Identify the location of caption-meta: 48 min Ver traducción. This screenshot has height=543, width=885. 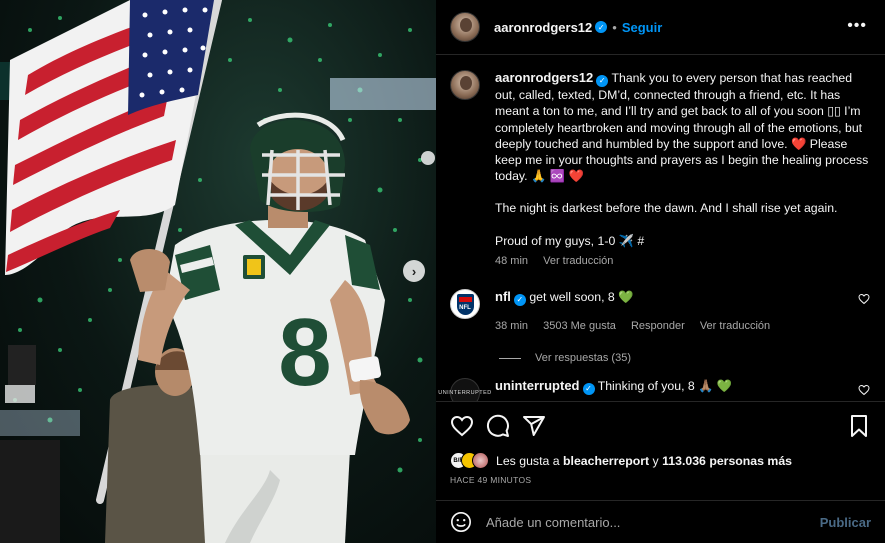
(682, 261).